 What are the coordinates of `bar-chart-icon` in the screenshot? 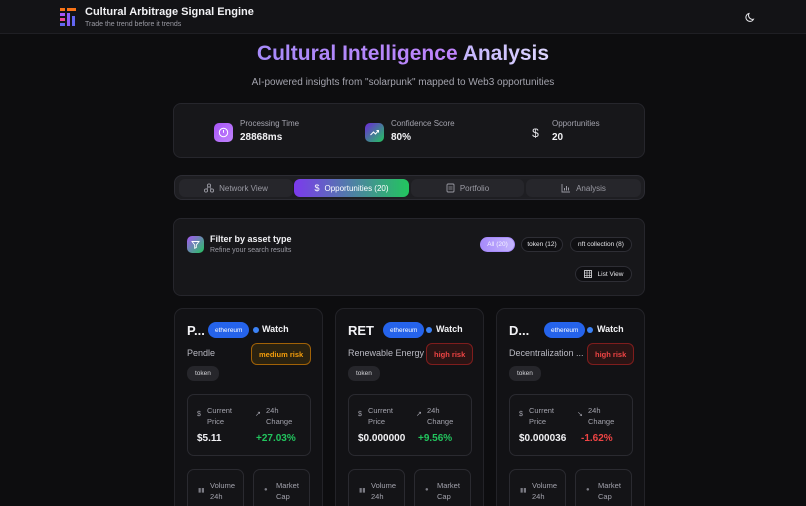 It's located at (566, 188).